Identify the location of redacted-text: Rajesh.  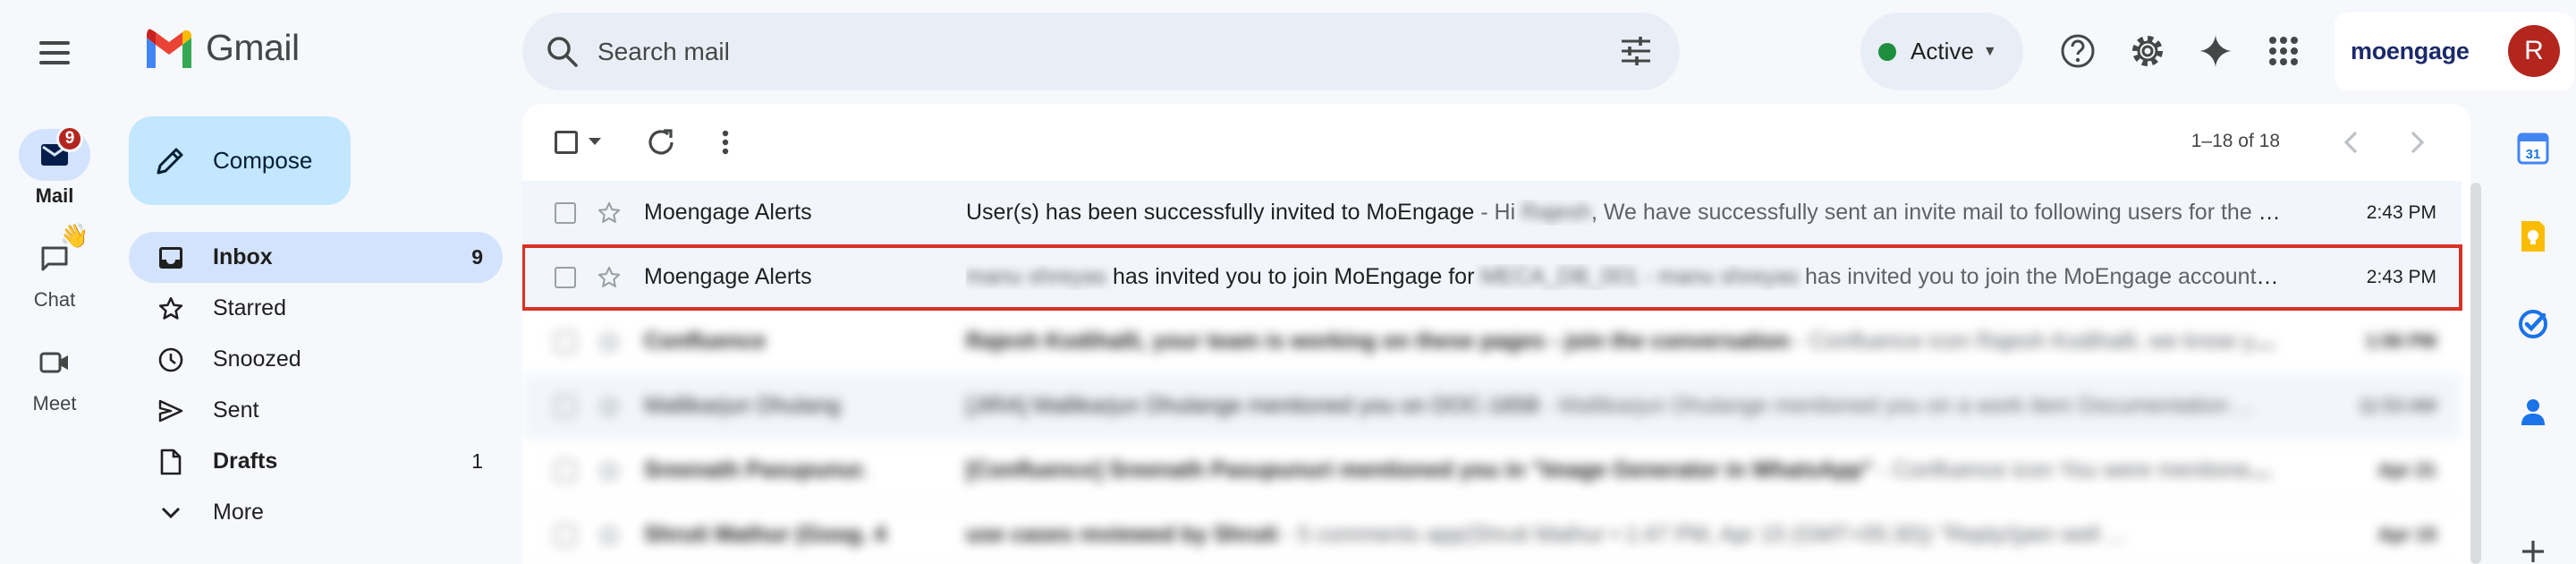
(1556, 212).